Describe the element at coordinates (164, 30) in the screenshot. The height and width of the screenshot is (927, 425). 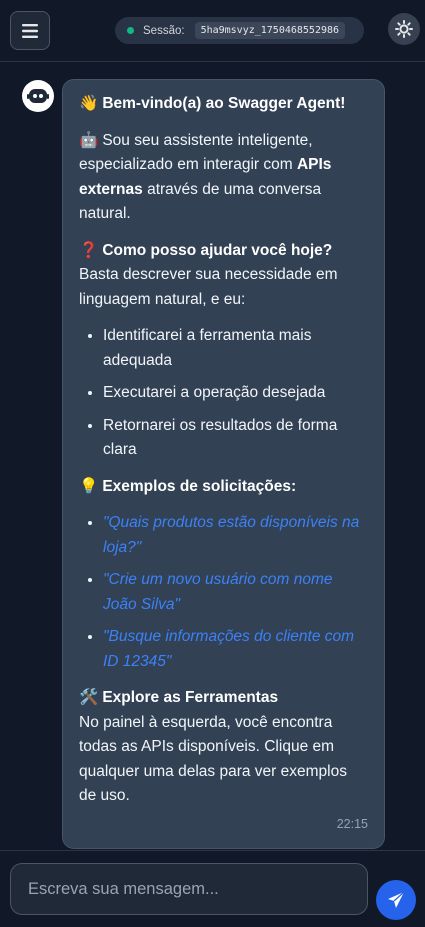
I see `session-label: Sessão:` at that location.